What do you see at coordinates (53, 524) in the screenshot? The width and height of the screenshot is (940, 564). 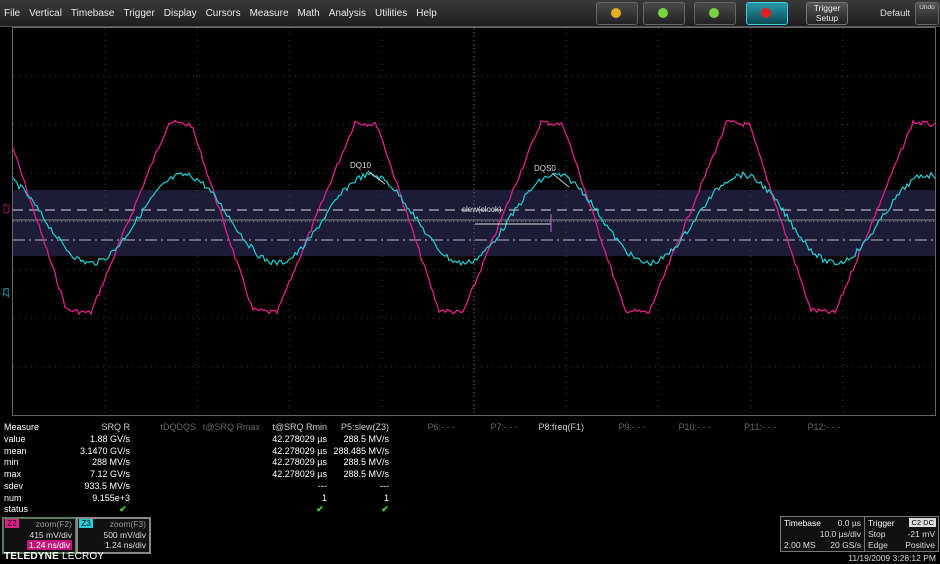 I see `trace-name: zoom(F2)` at bounding box center [53, 524].